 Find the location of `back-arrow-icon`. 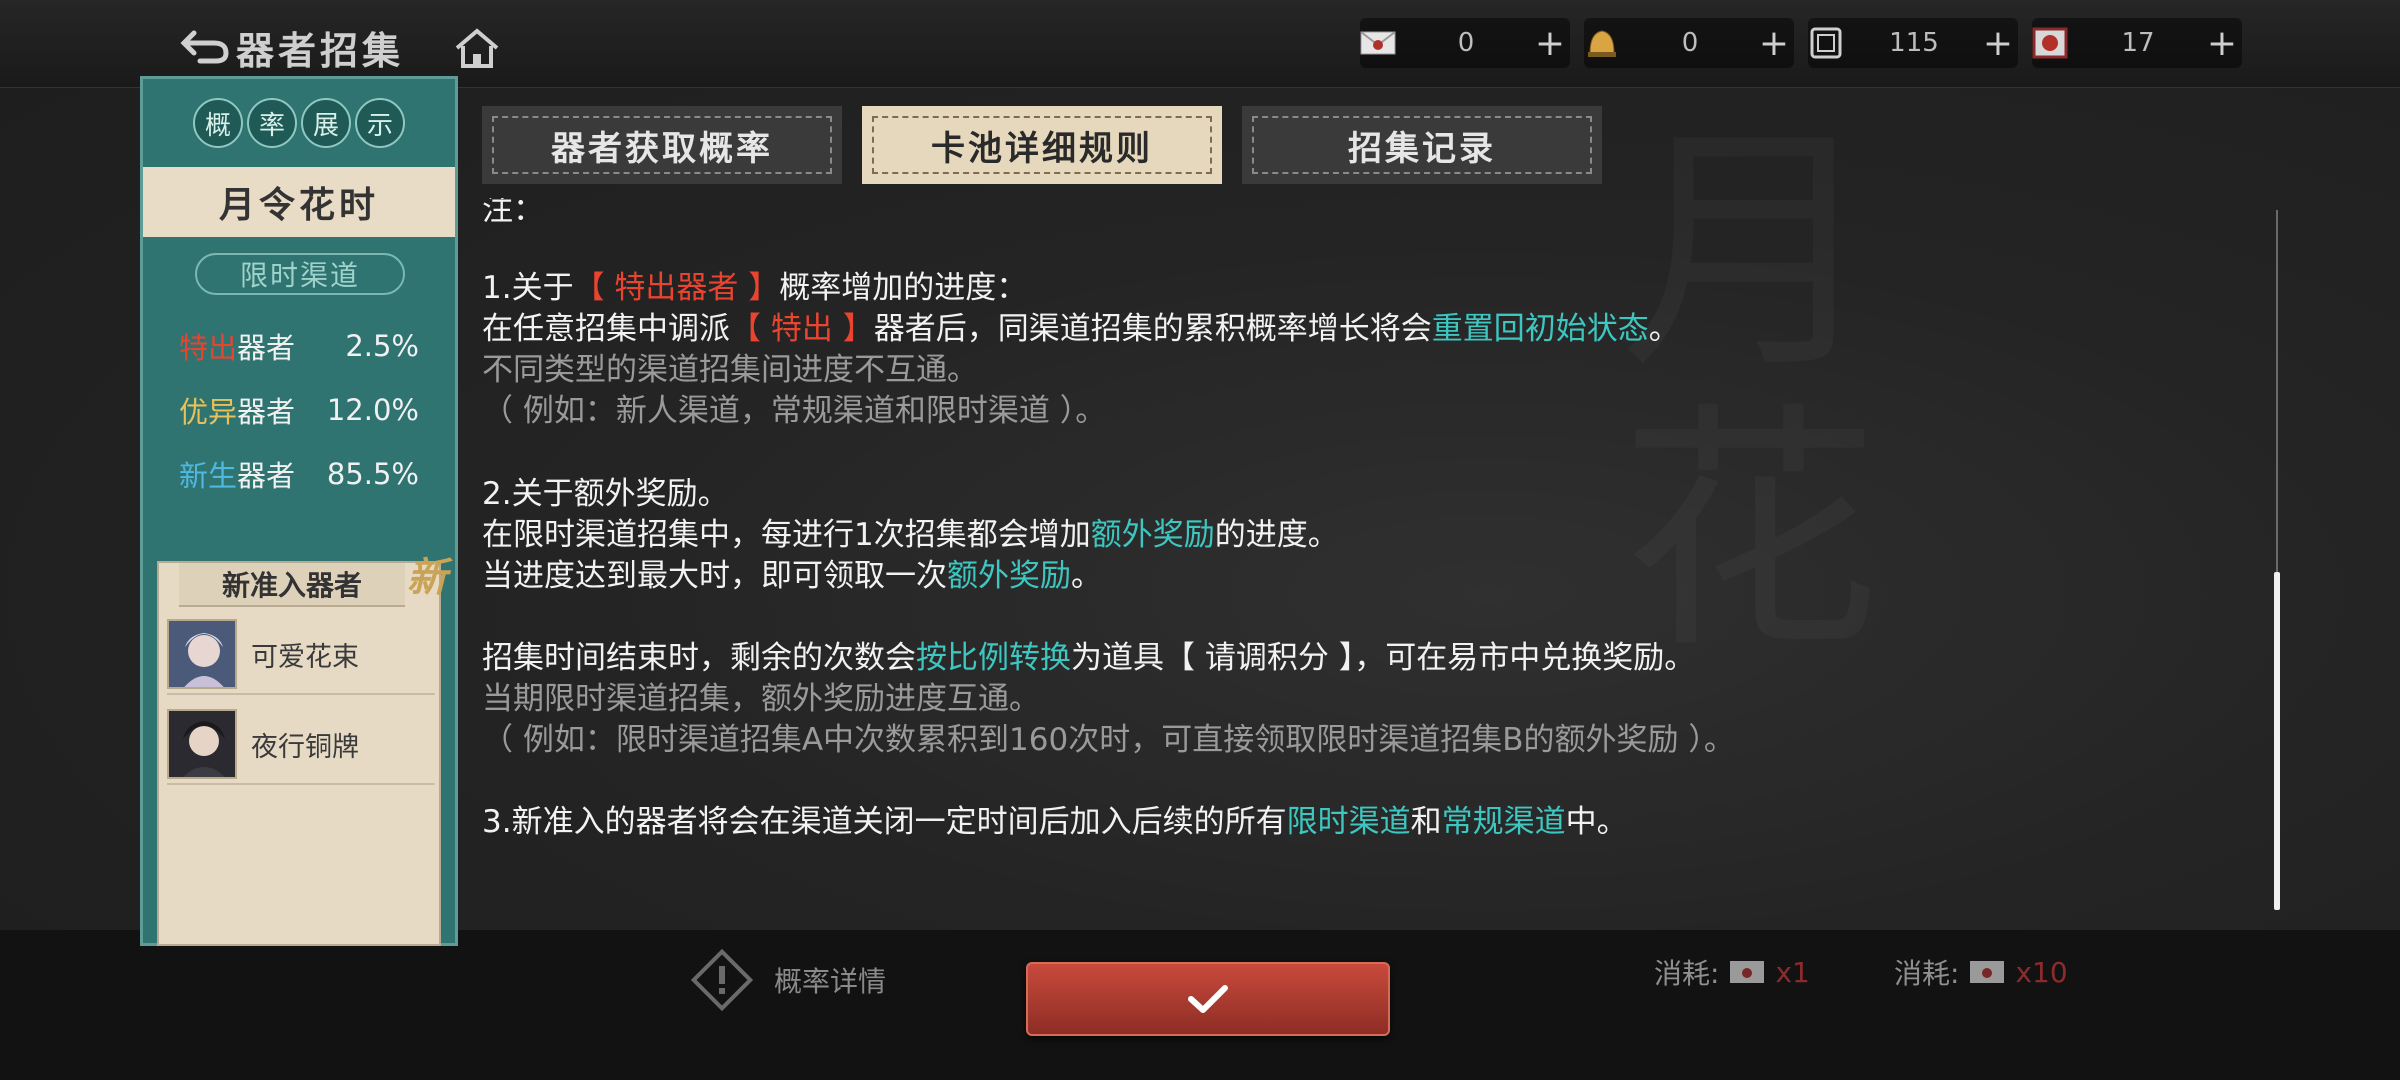

back-arrow-icon is located at coordinates (204, 47).